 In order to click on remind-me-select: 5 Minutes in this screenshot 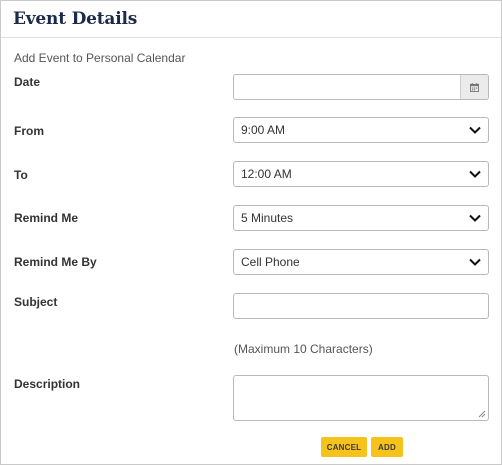, I will do `click(361, 218)`.